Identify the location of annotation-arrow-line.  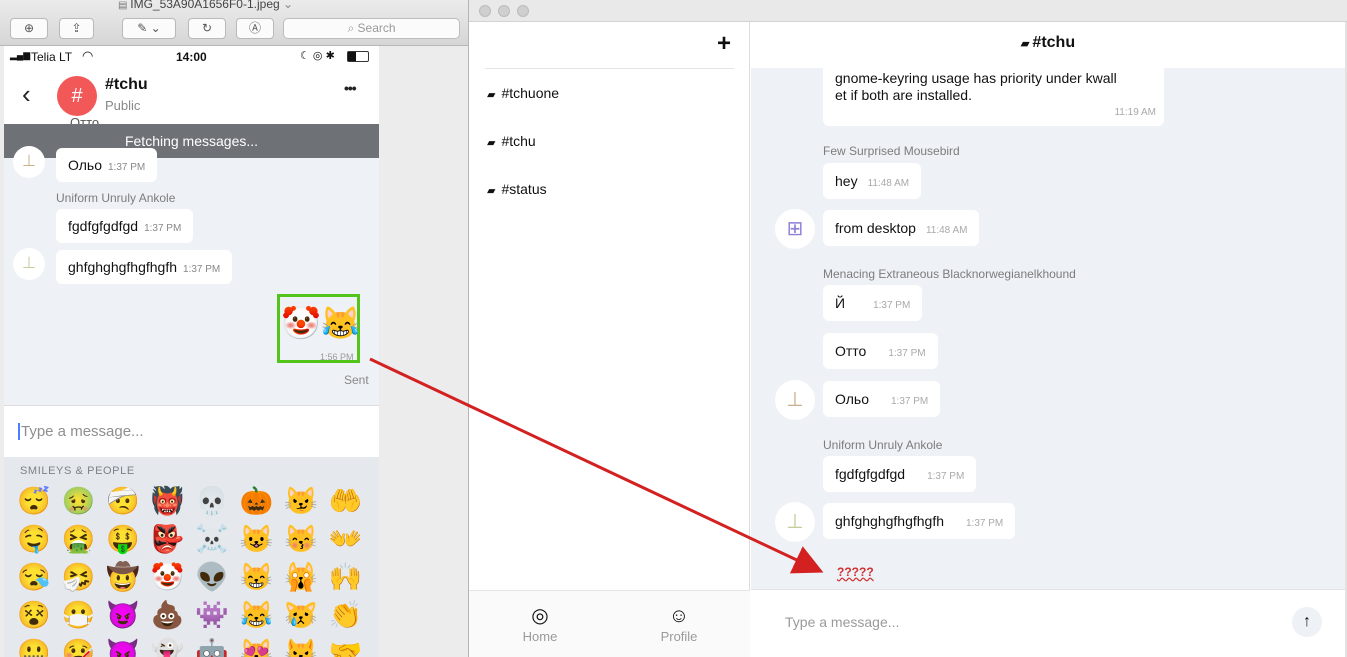
(596, 465).